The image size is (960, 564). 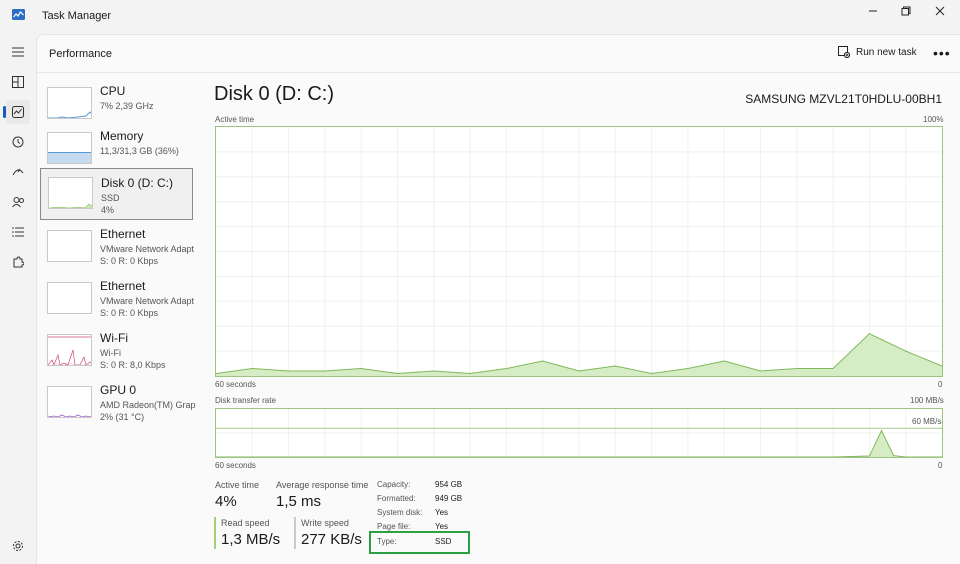 What do you see at coordinates (331, 539) in the screenshot?
I see `write-speed-value: 277 KB/s` at bounding box center [331, 539].